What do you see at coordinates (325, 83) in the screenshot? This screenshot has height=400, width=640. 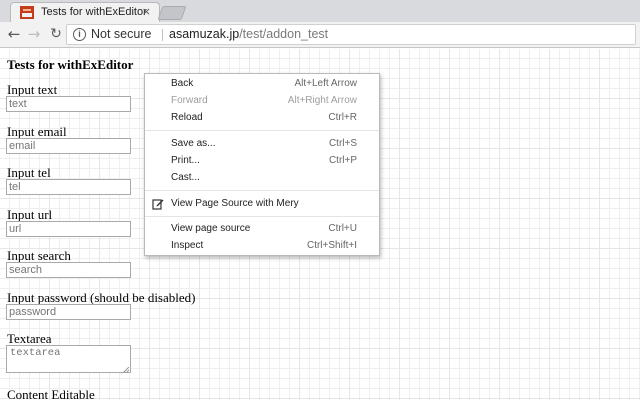 I see `menu-shortcut: Alt+Left Arrow` at bounding box center [325, 83].